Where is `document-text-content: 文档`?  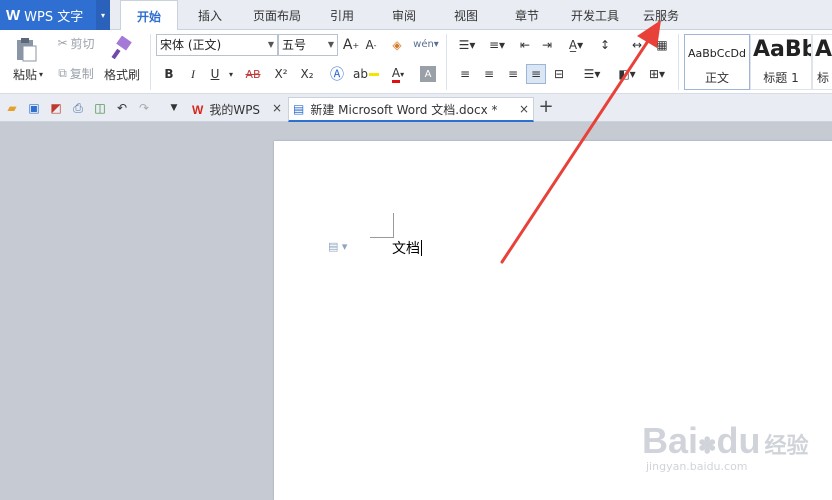
document-text-content: 文档 is located at coordinates (406, 249).